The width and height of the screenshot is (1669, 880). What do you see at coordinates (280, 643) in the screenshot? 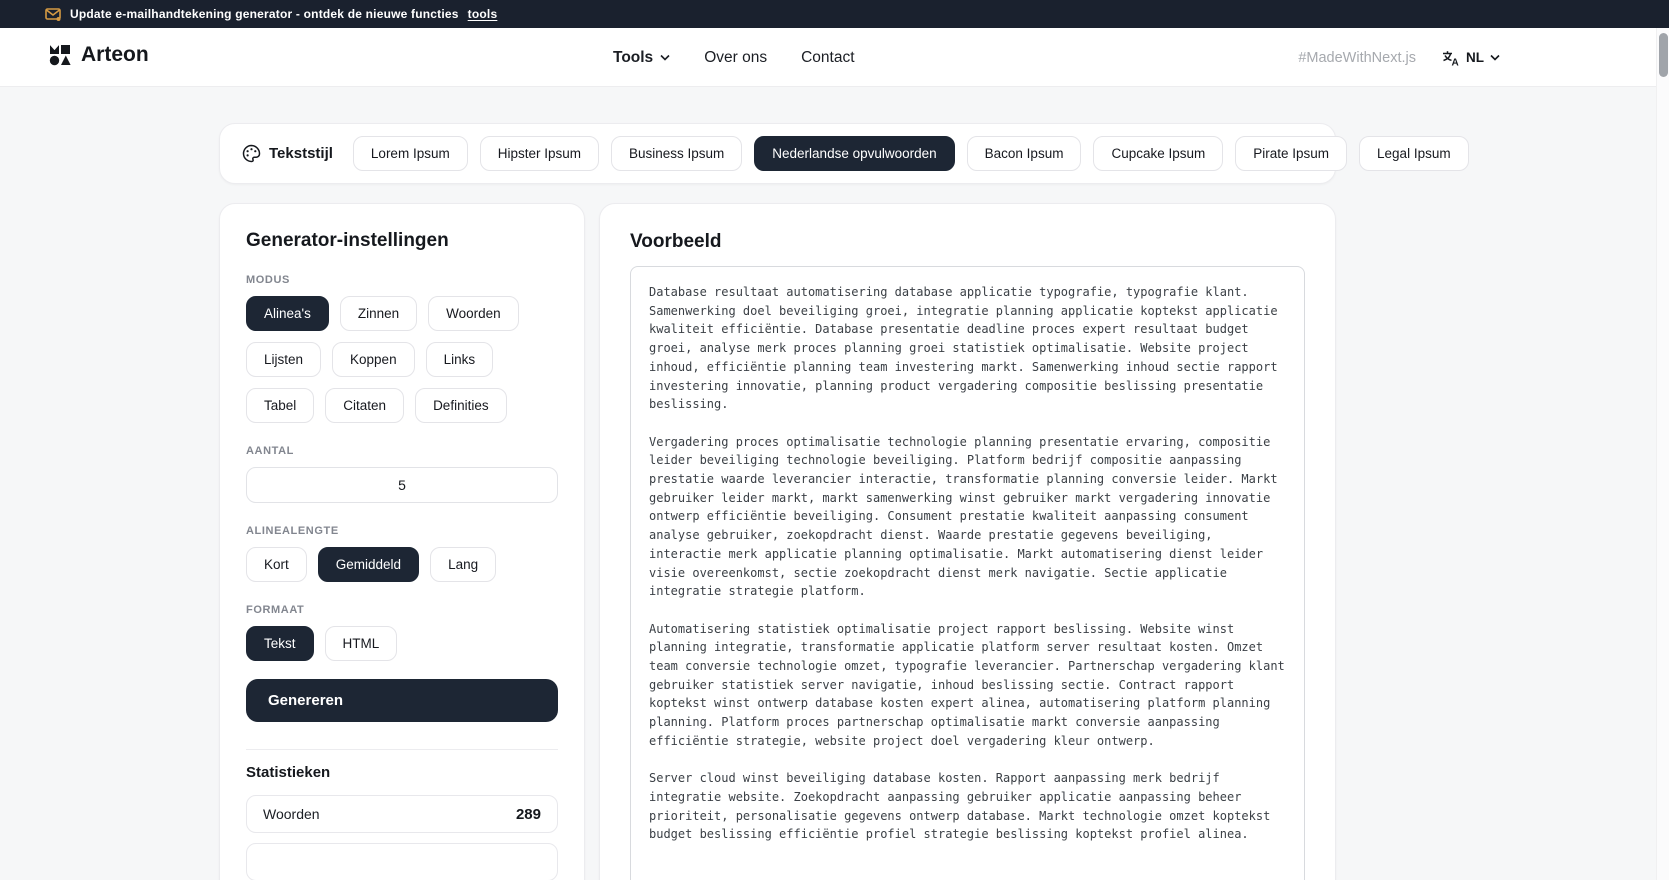
I see `format-option-tekst: Tekst` at bounding box center [280, 643].